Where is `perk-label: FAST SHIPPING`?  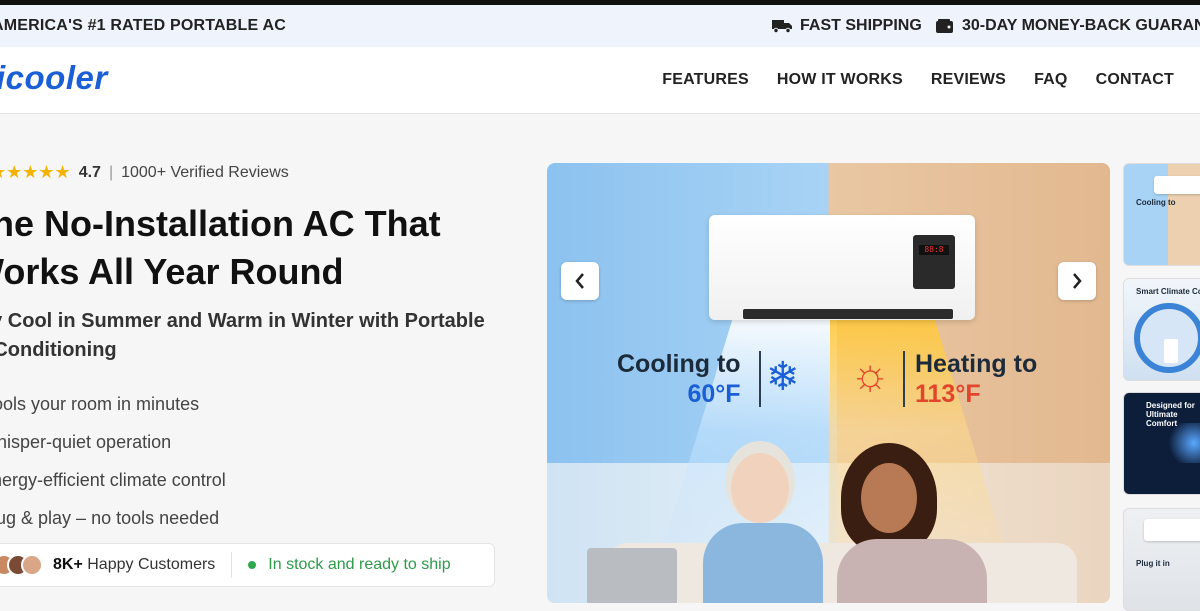 perk-label: FAST SHIPPING is located at coordinates (861, 25).